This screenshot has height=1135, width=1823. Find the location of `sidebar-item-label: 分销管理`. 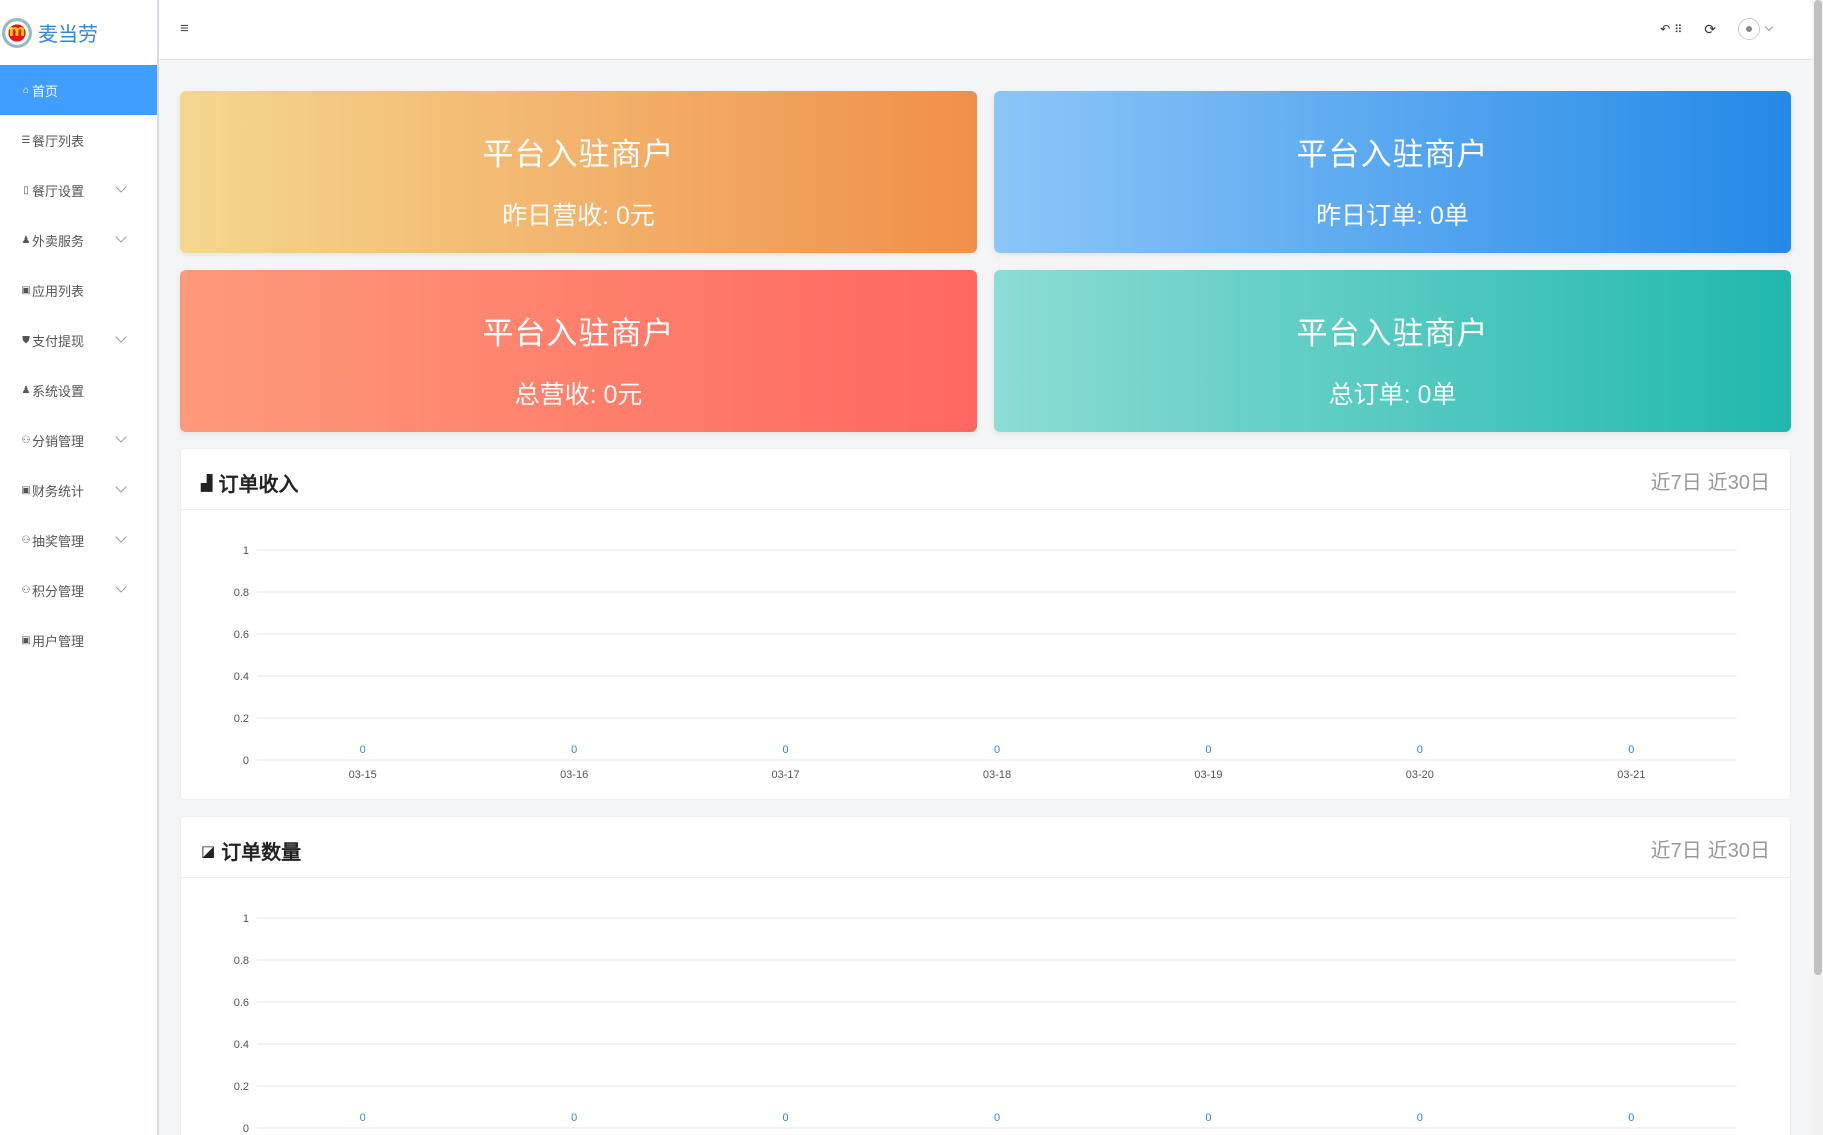

sidebar-item-label: 分销管理 is located at coordinates (58, 441).